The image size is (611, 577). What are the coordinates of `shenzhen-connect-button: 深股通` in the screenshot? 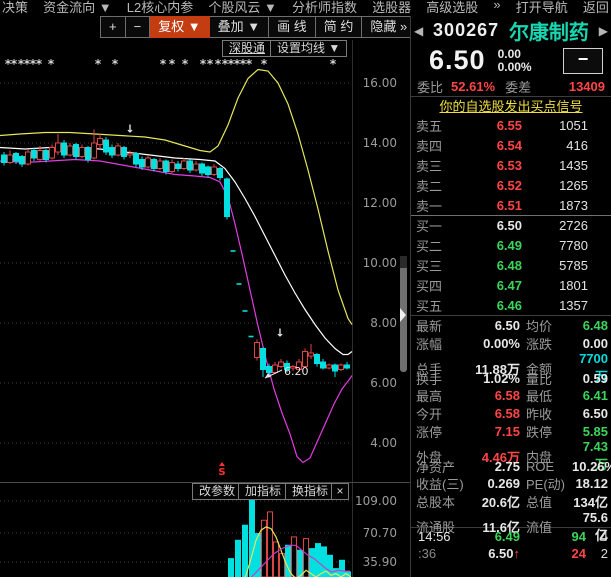 It's located at (247, 48).